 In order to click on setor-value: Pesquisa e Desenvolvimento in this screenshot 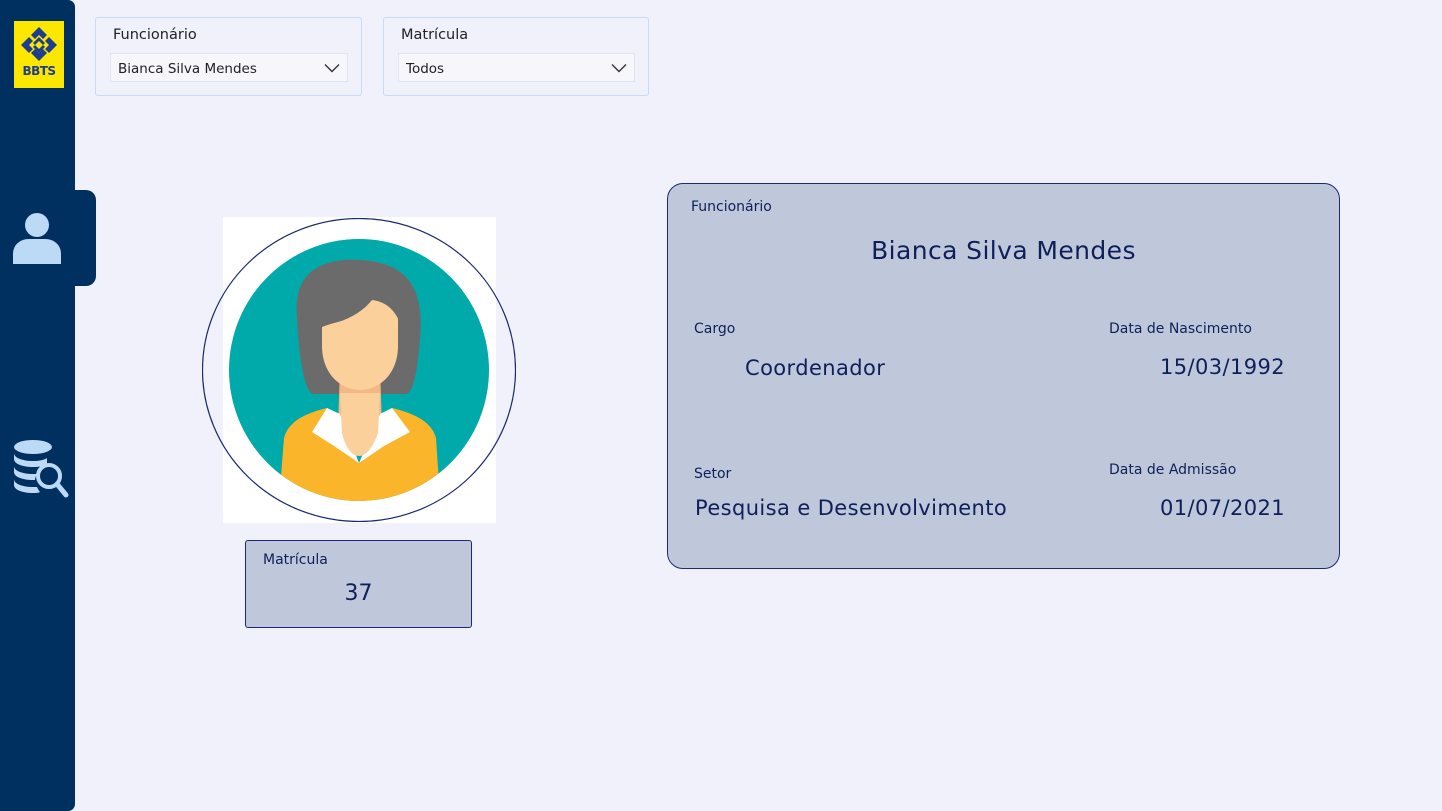, I will do `click(851, 508)`.